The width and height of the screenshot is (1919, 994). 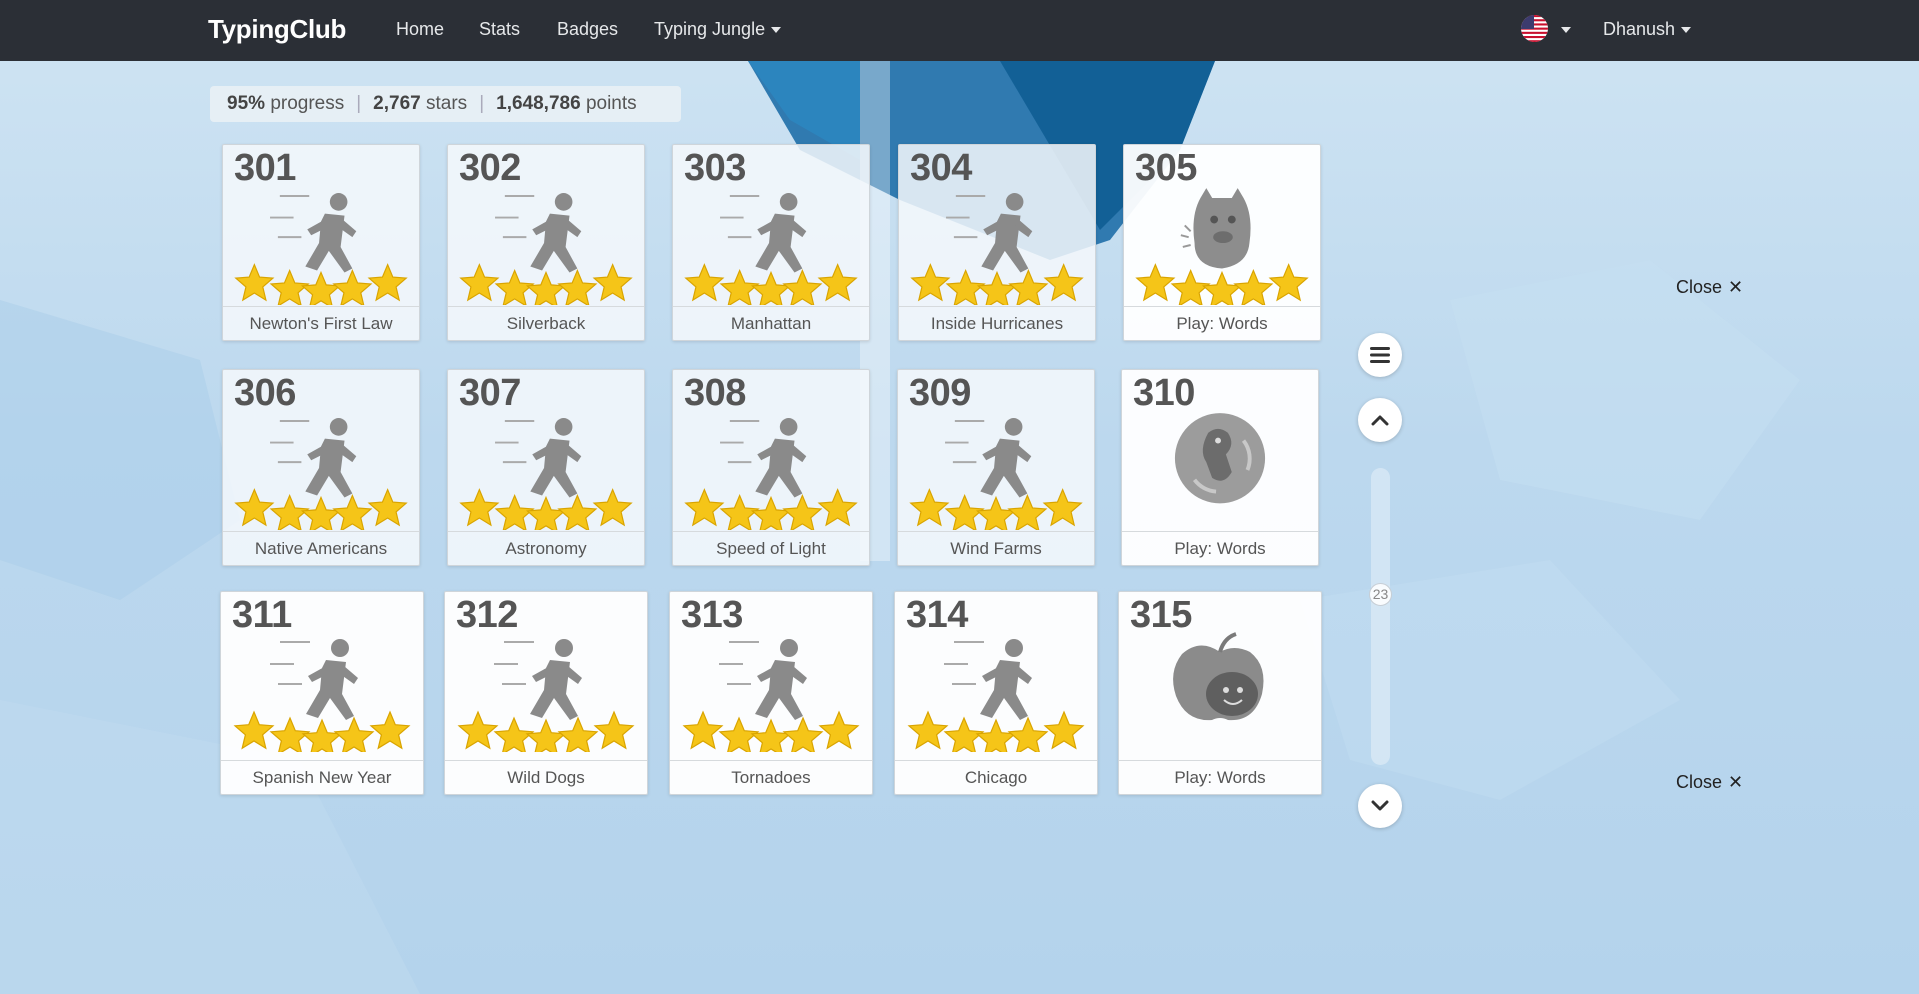 What do you see at coordinates (1380, 616) in the screenshot?
I see `page-scroll-track` at bounding box center [1380, 616].